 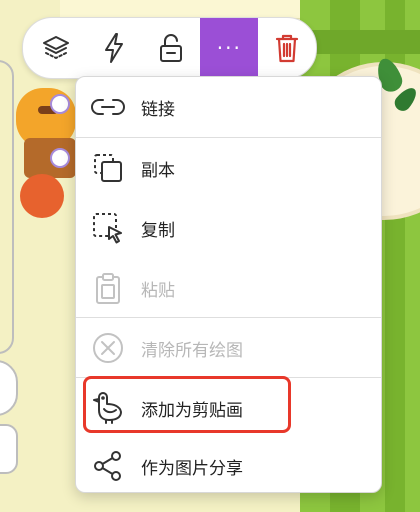 I want to click on menu-item-label: 链接, so click(x=158, y=109).